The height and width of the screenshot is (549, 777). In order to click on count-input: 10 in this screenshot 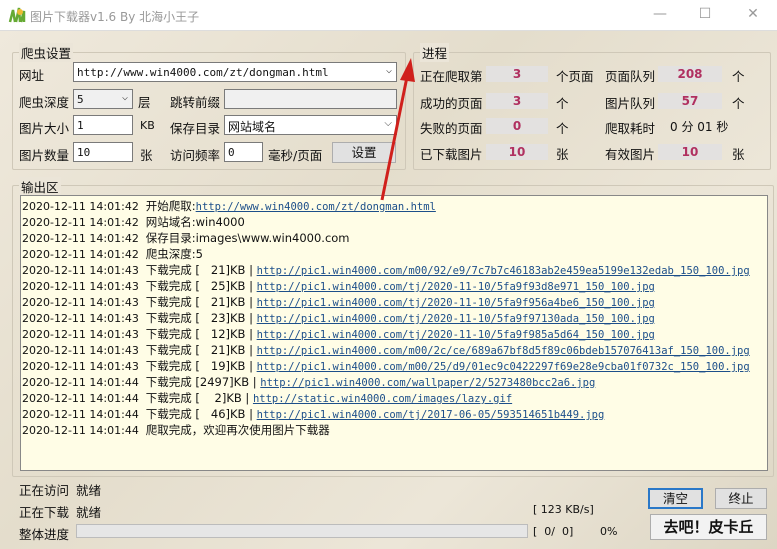, I will do `click(103, 152)`.